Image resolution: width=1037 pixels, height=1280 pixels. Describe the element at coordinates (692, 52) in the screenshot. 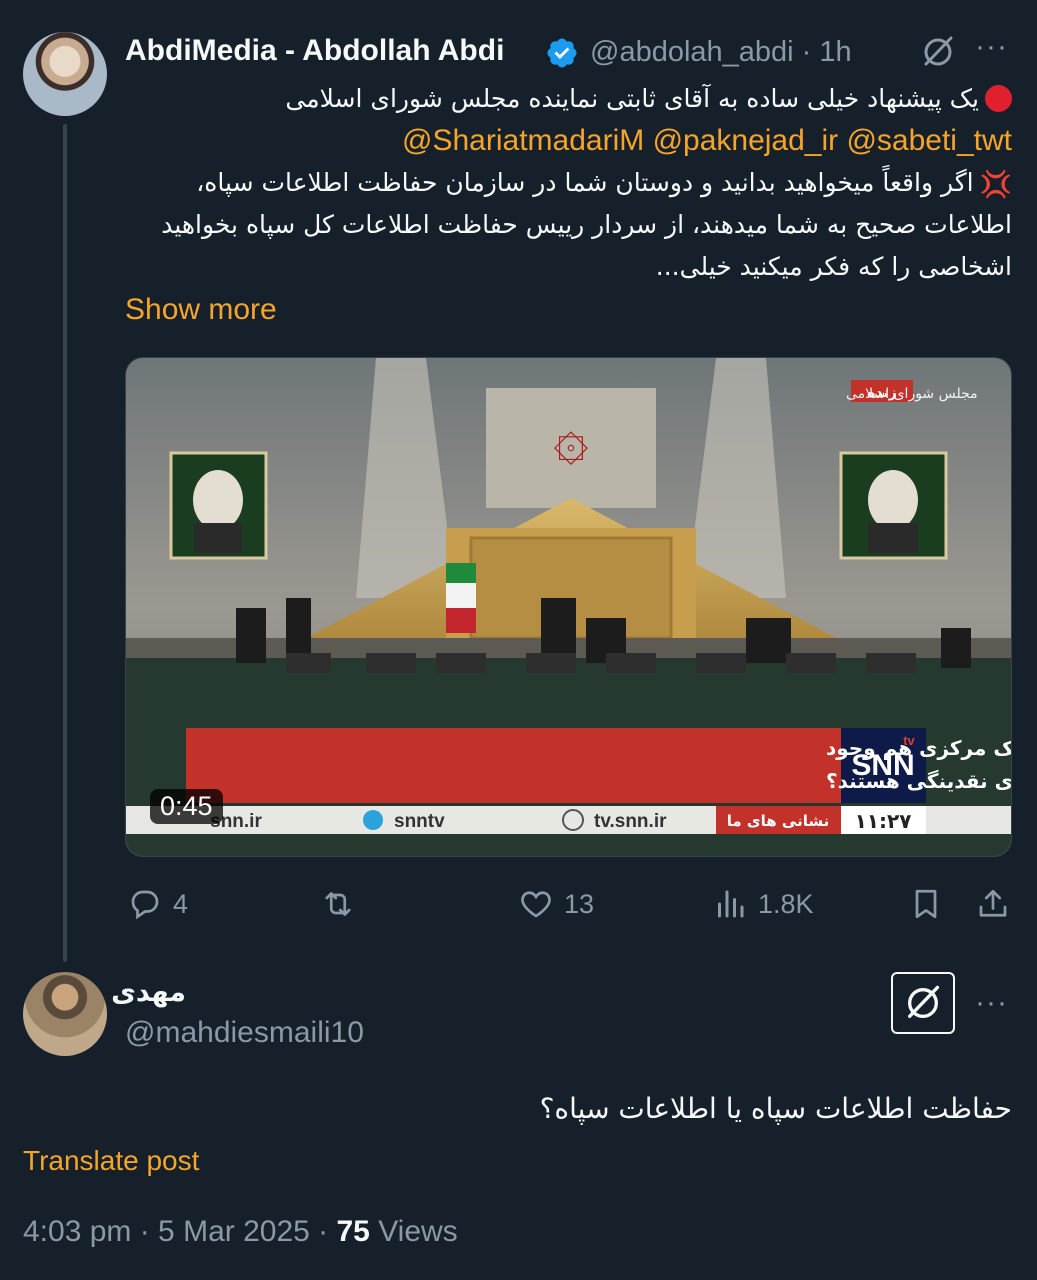

I see `handle-text: @abdolah_abdi` at that location.